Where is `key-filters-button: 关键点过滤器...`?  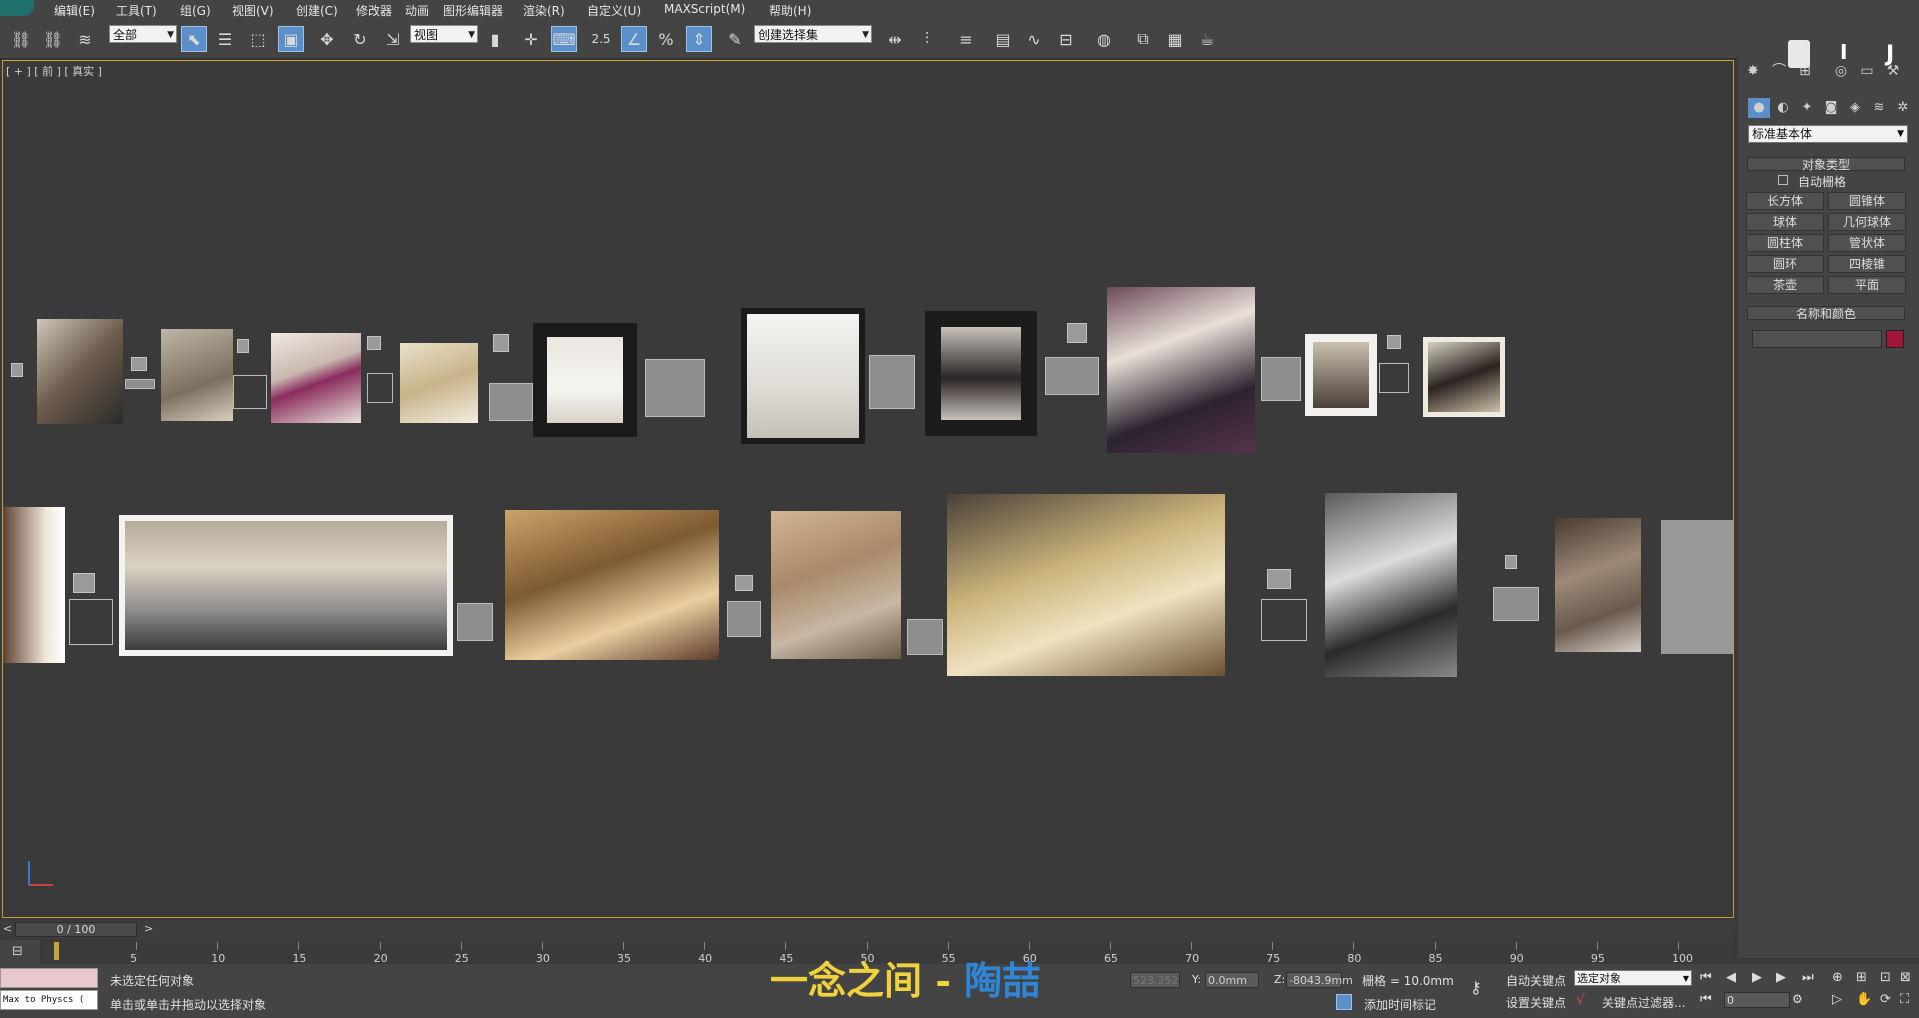
key-filters-button: 关键点过滤器... is located at coordinates (1643, 1002).